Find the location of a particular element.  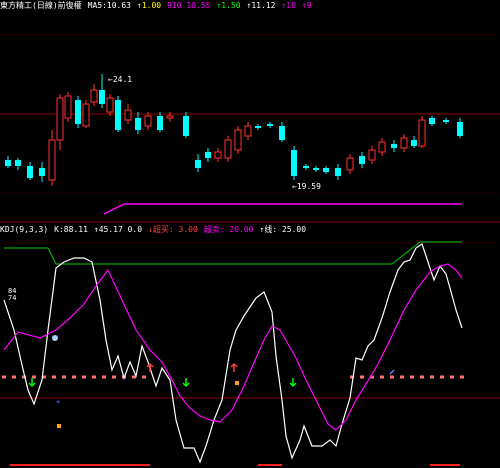

blue-dot-signal-icon is located at coordinates (55, 338).